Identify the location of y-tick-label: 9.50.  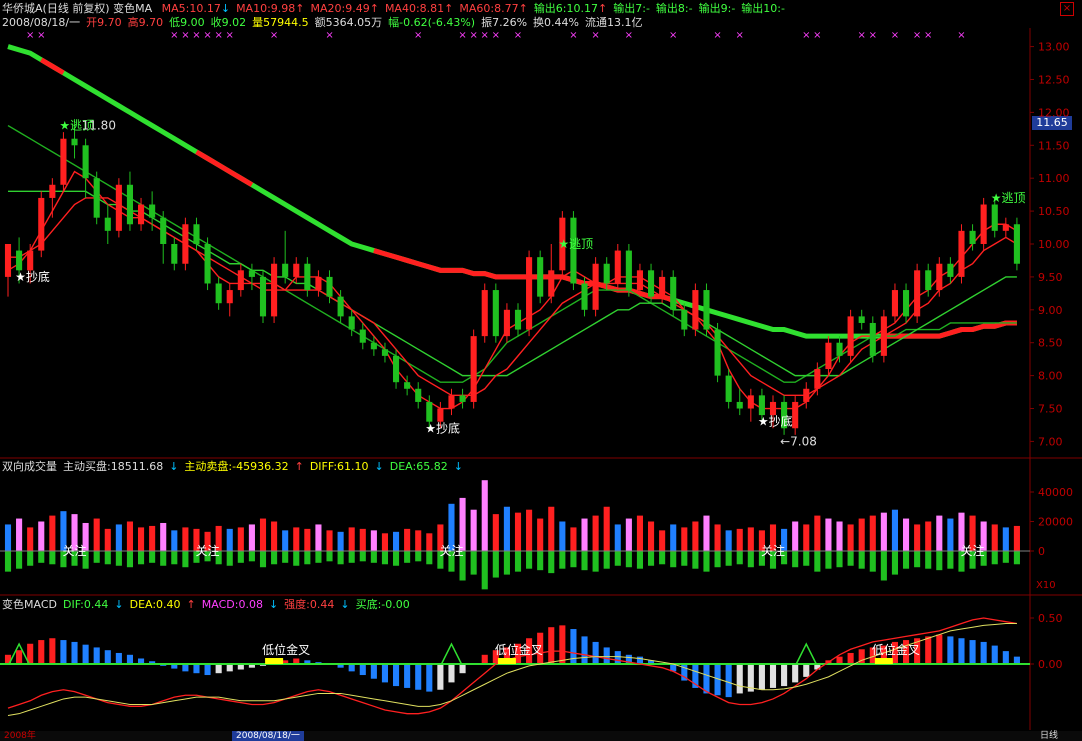
(1050, 277).